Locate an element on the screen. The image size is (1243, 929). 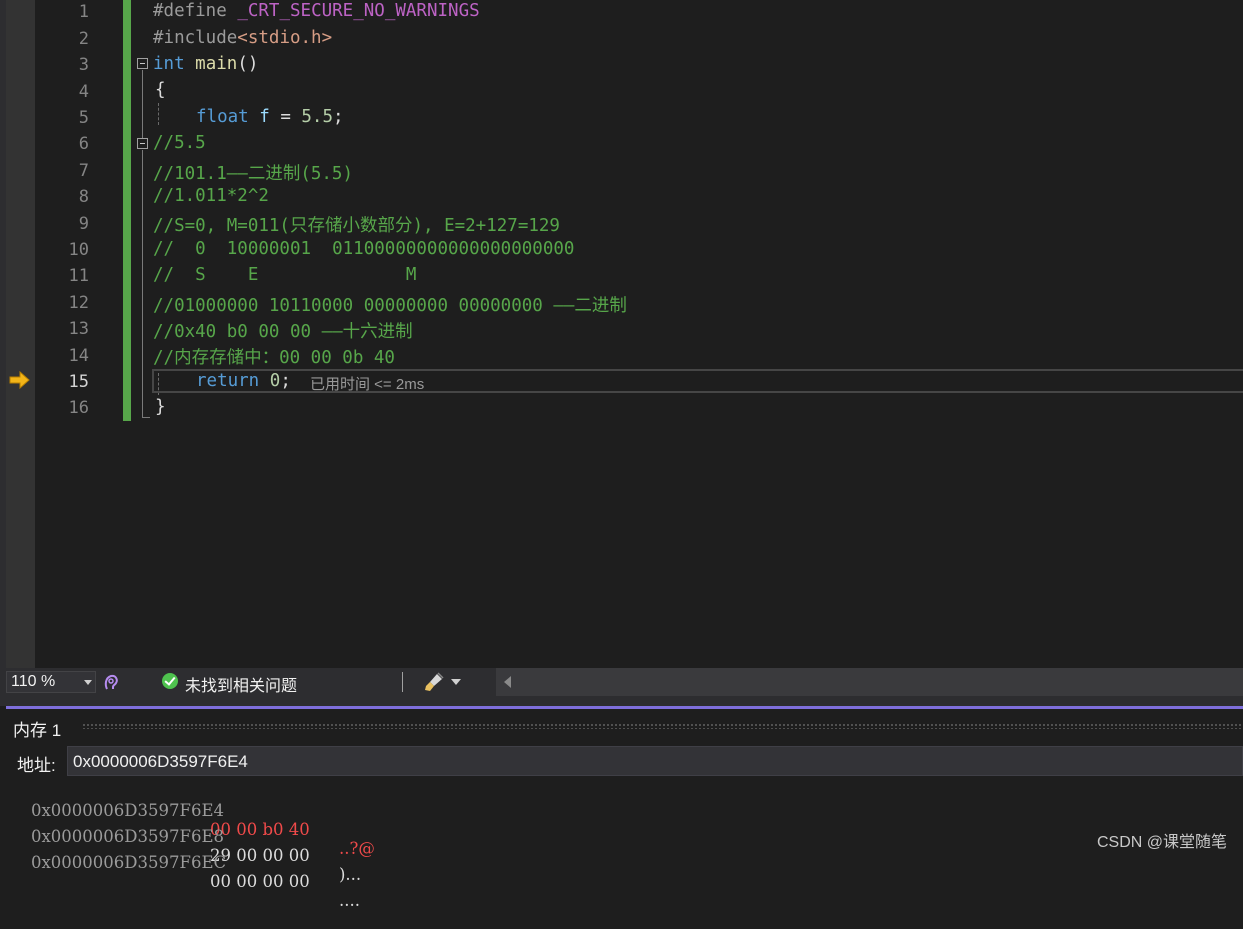
code-line-4: { is located at coordinates (160, 90).